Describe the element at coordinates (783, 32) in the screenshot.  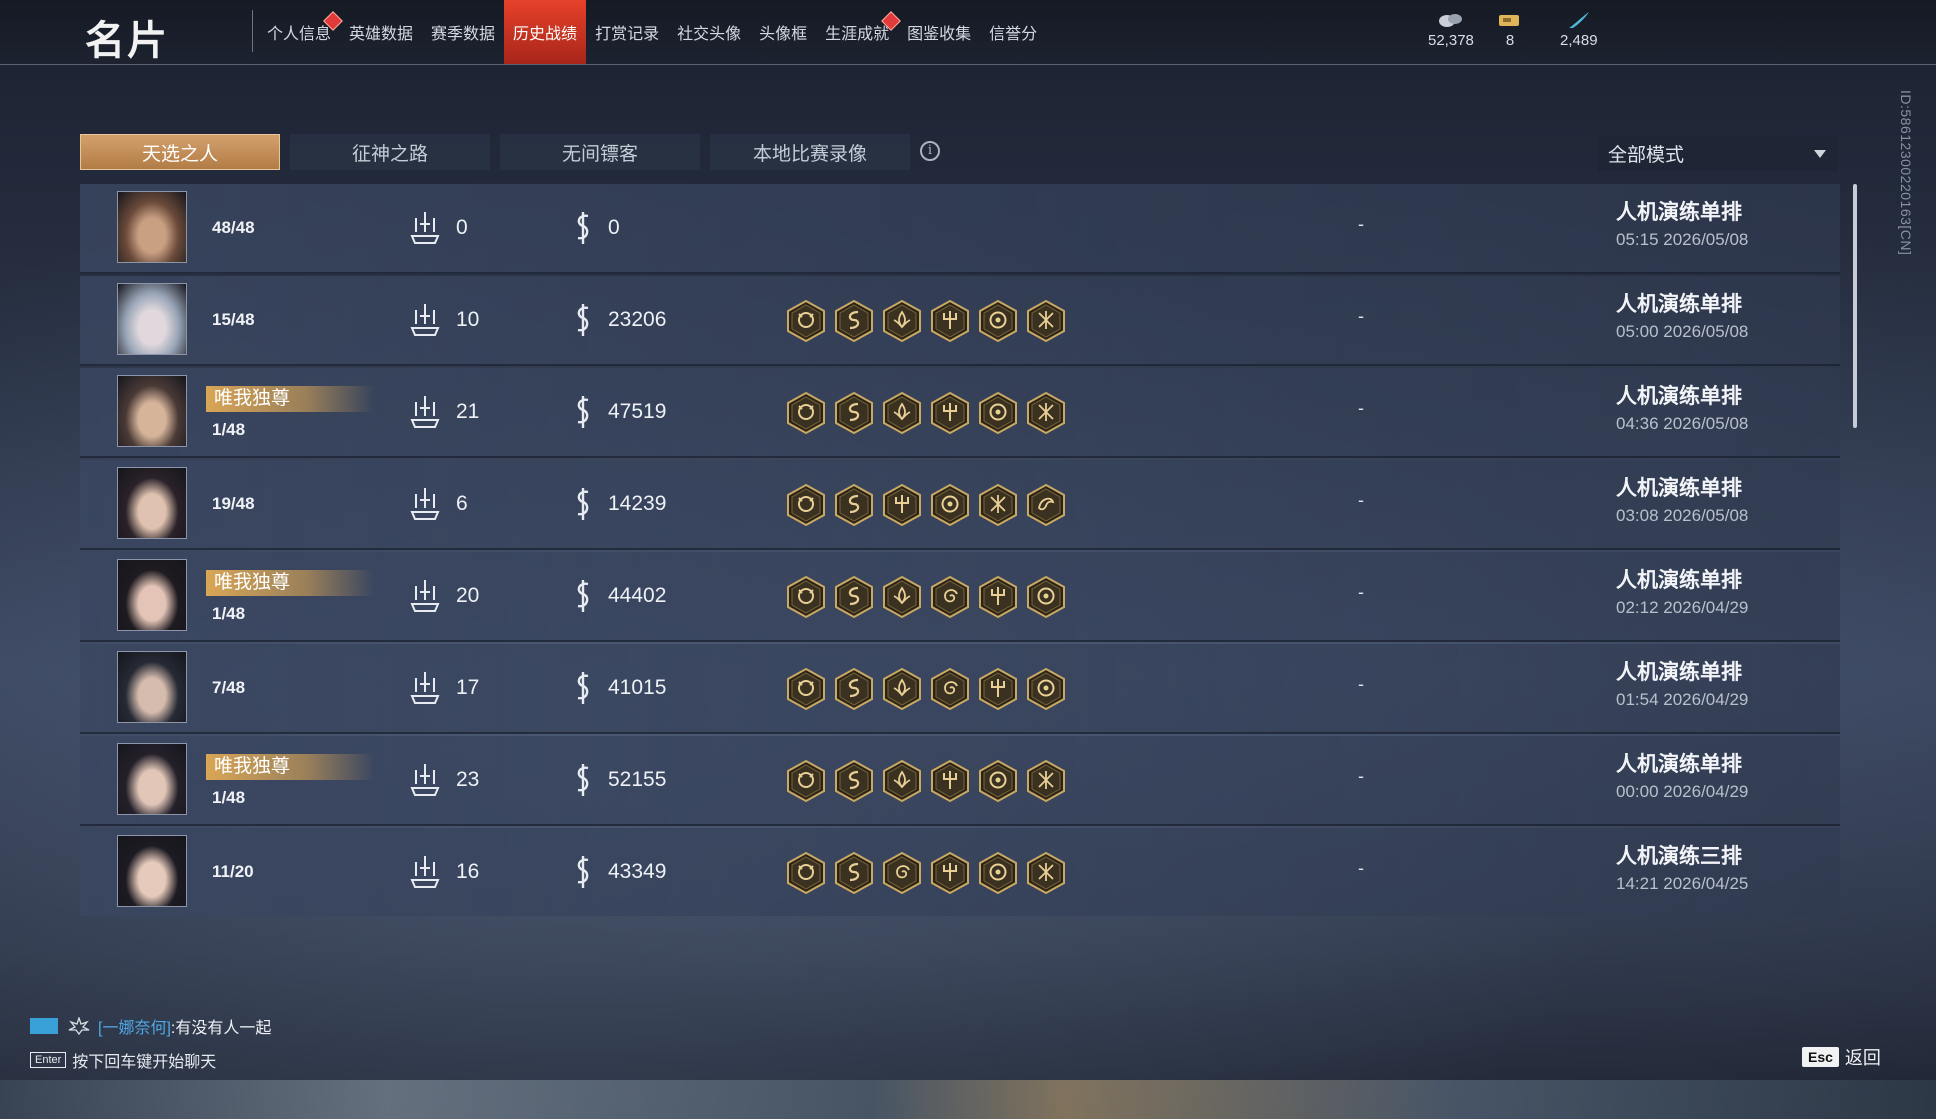
I see `tab-nav-6: 头像框` at that location.